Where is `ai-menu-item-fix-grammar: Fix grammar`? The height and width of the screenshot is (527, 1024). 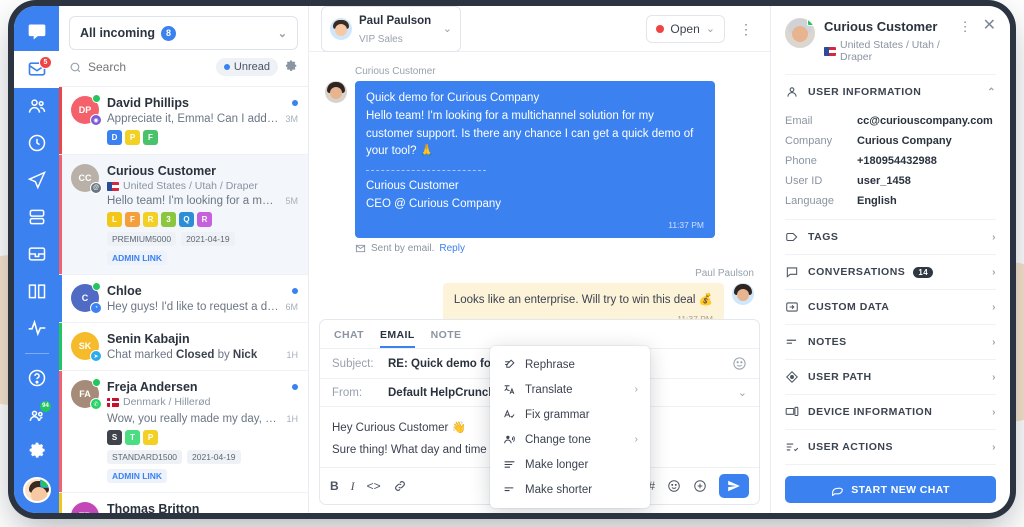 ai-menu-item-fix-grammar: Fix grammar is located at coordinates (570, 414).